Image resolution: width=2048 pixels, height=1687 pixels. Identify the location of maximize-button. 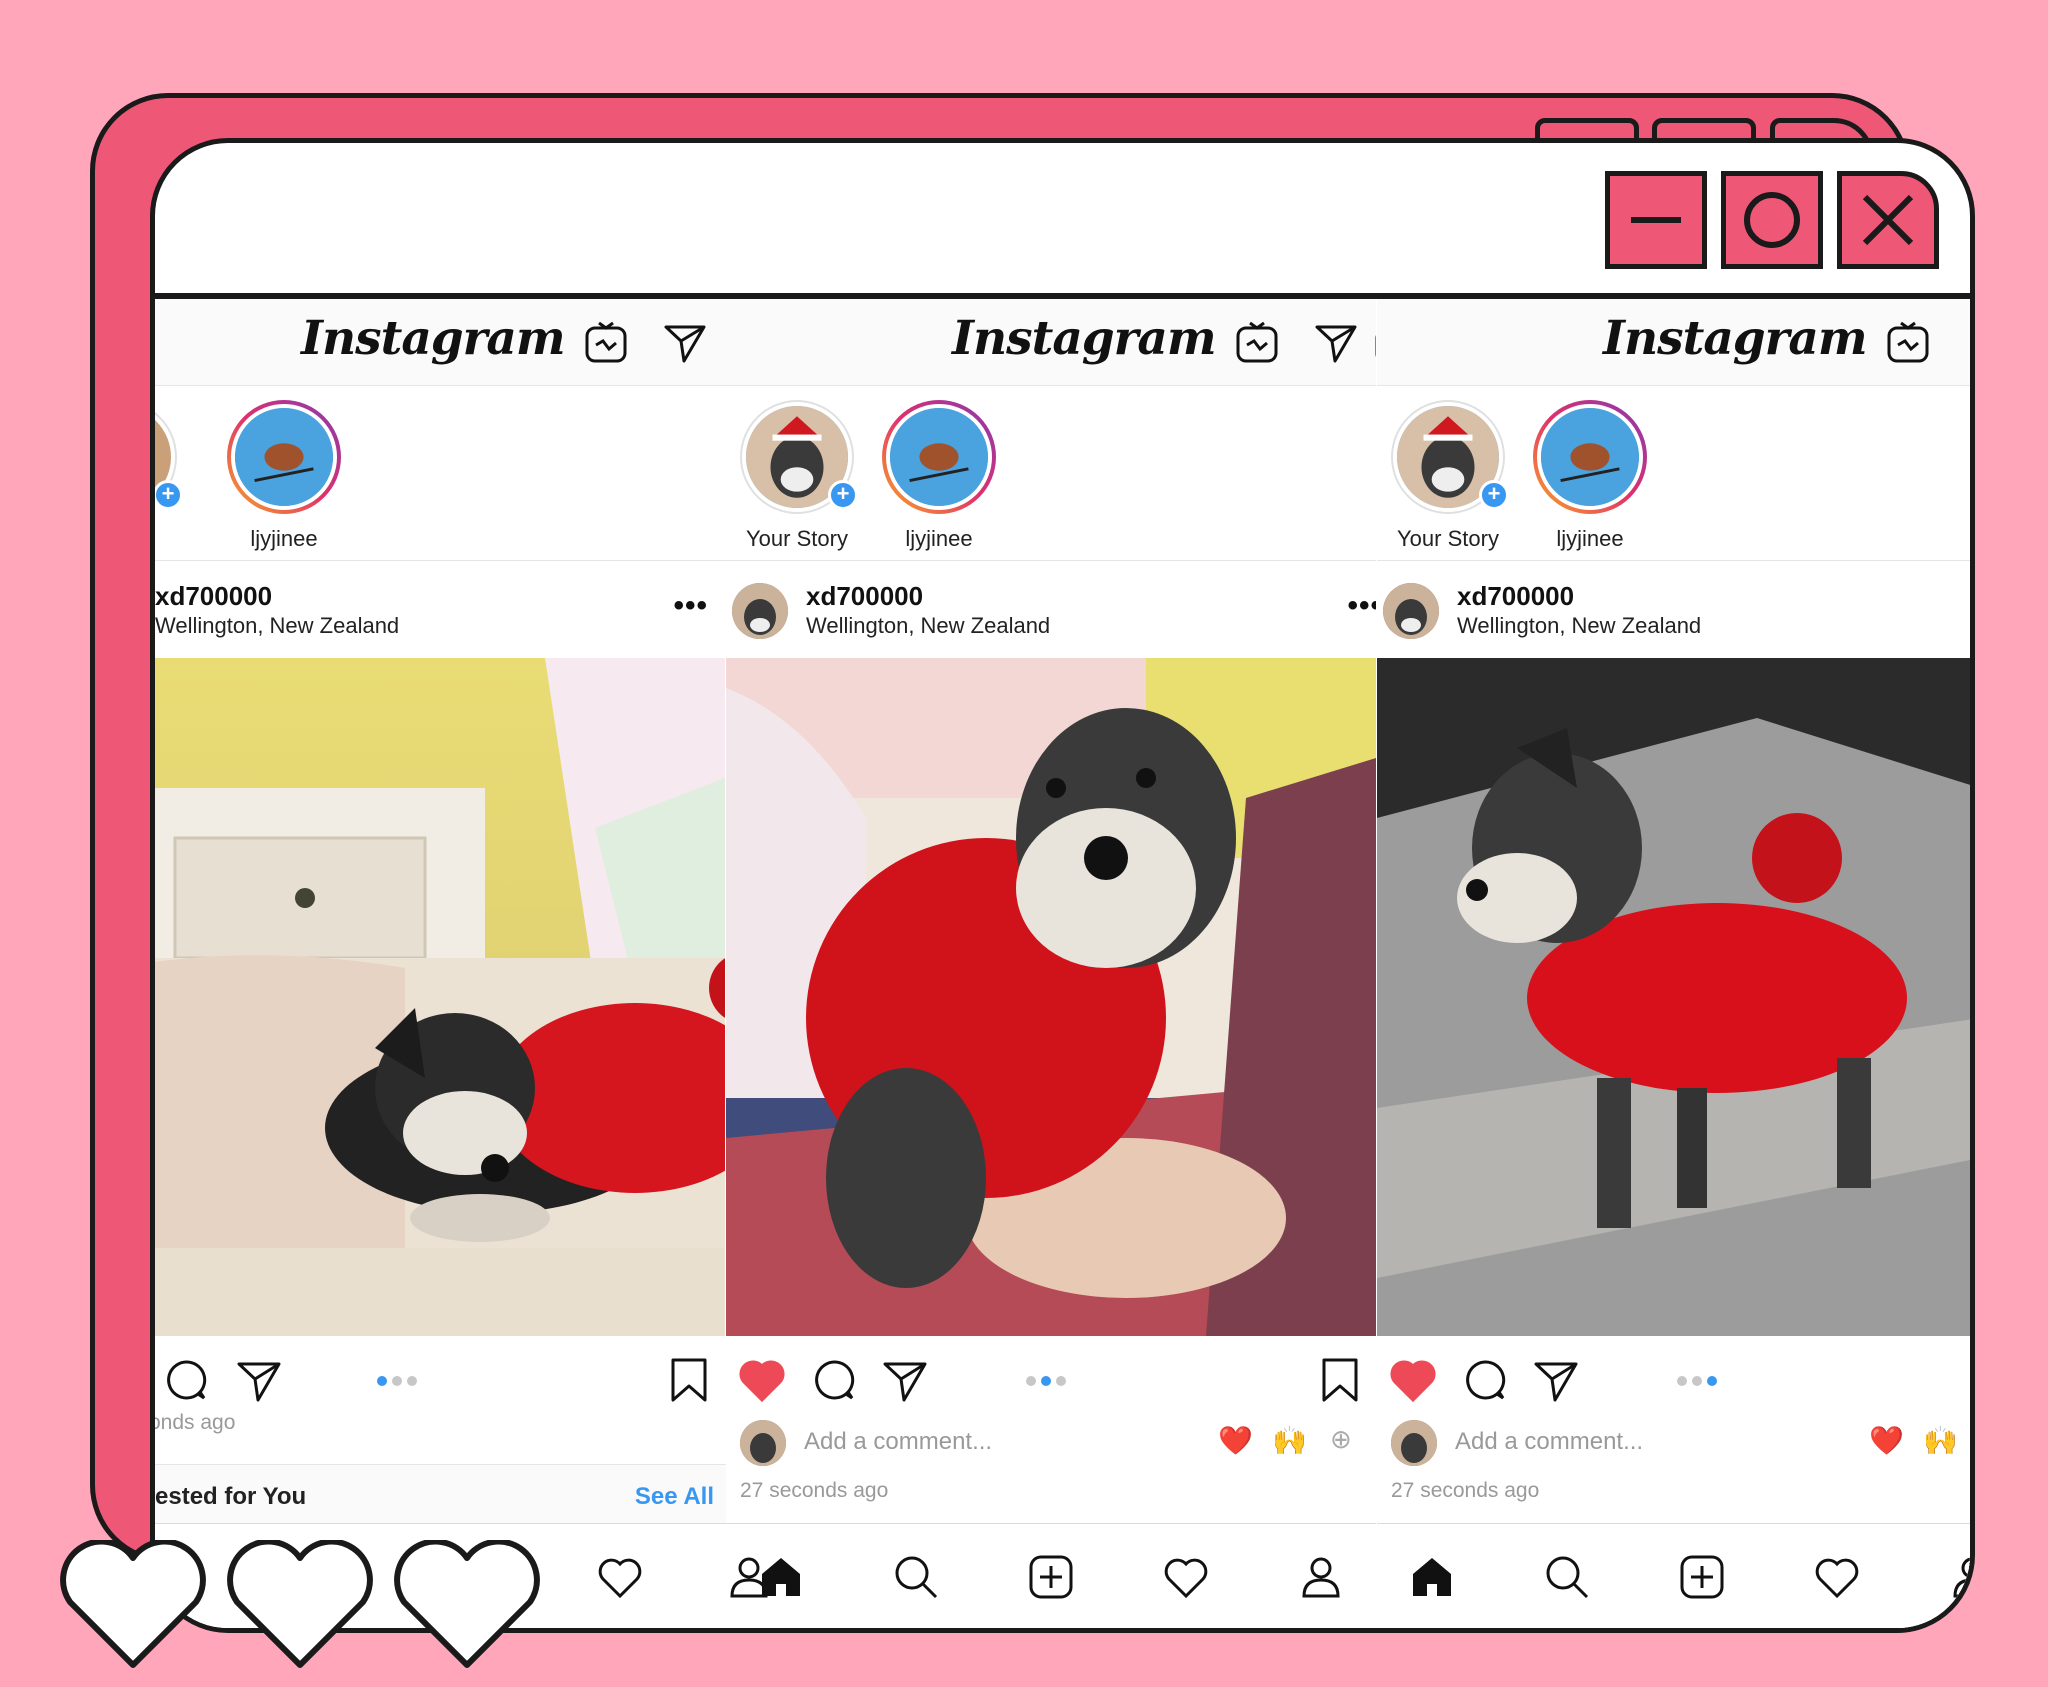
(1772, 220).